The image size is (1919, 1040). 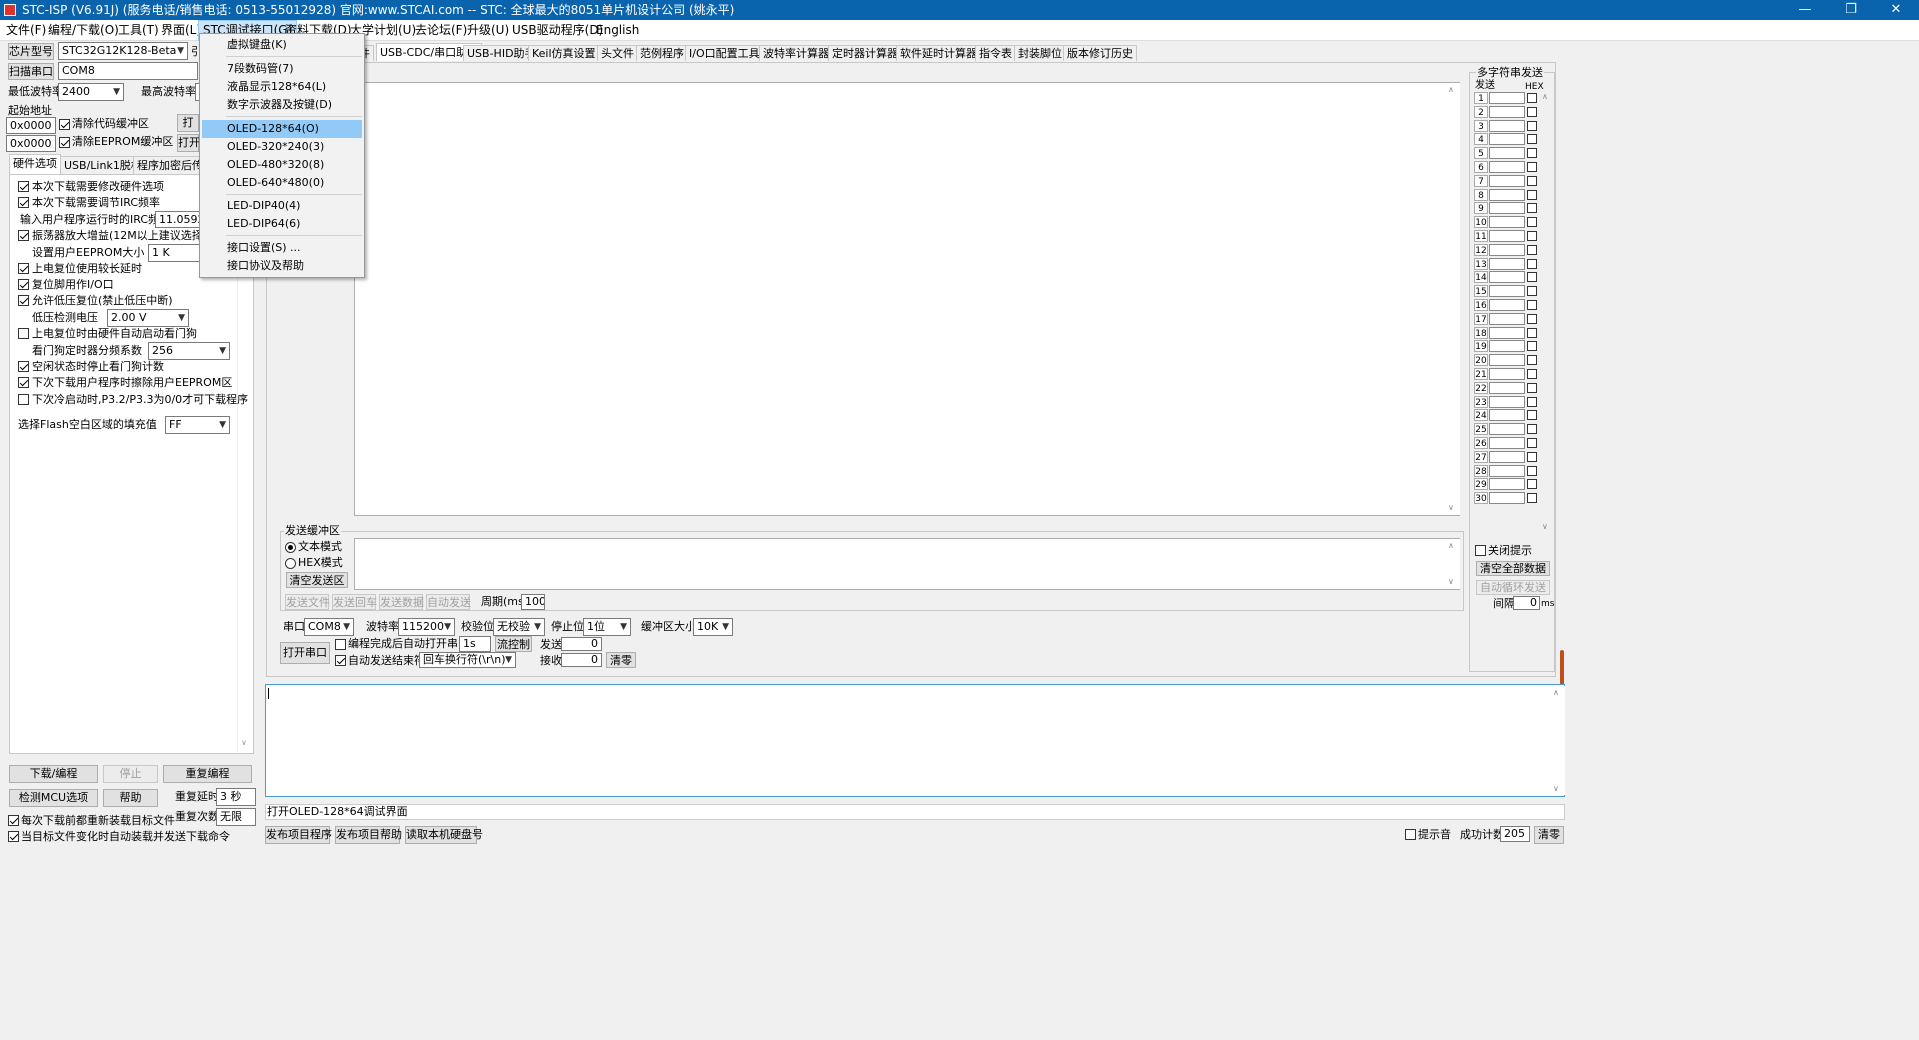 What do you see at coordinates (621, 660) in the screenshot?
I see `clear-count-button: 清零` at bounding box center [621, 660].